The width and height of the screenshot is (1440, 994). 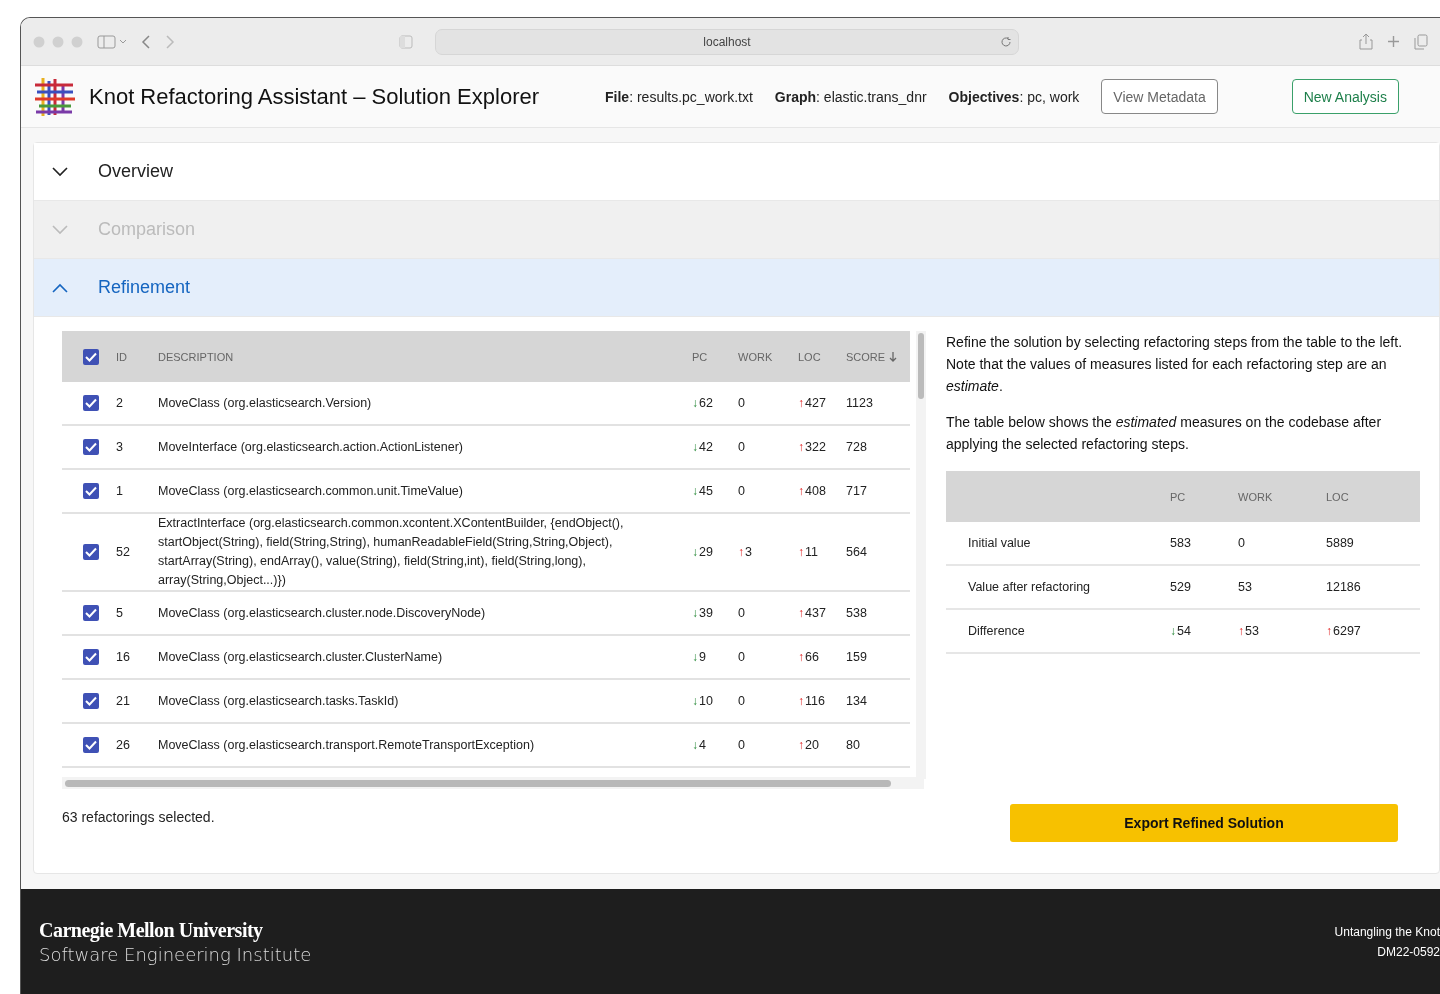 I want to click on reload-icon, so click(x=1006, y=41).